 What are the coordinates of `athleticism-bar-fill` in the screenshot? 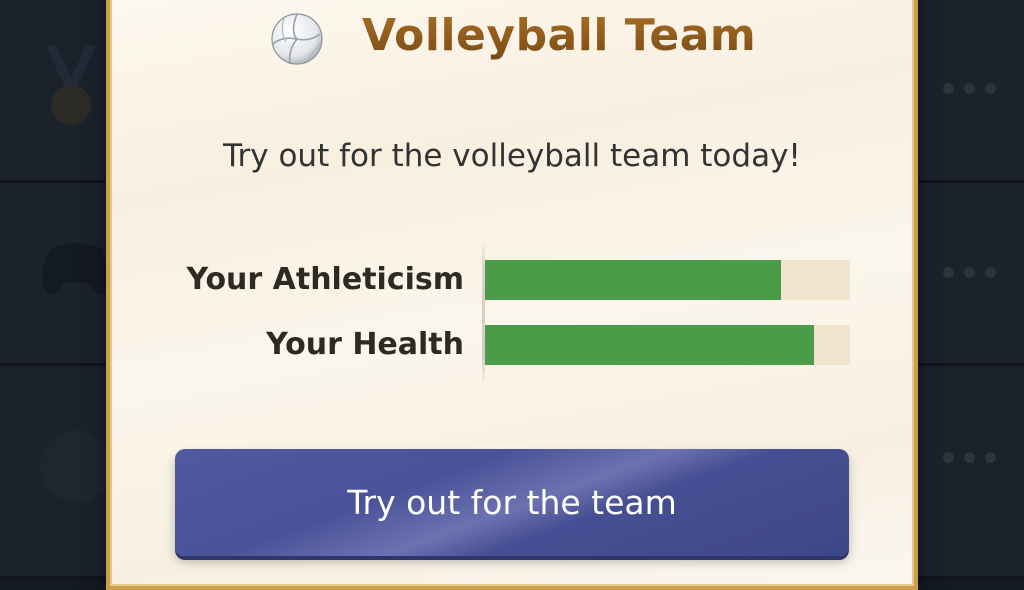 It's located at (633, 280).